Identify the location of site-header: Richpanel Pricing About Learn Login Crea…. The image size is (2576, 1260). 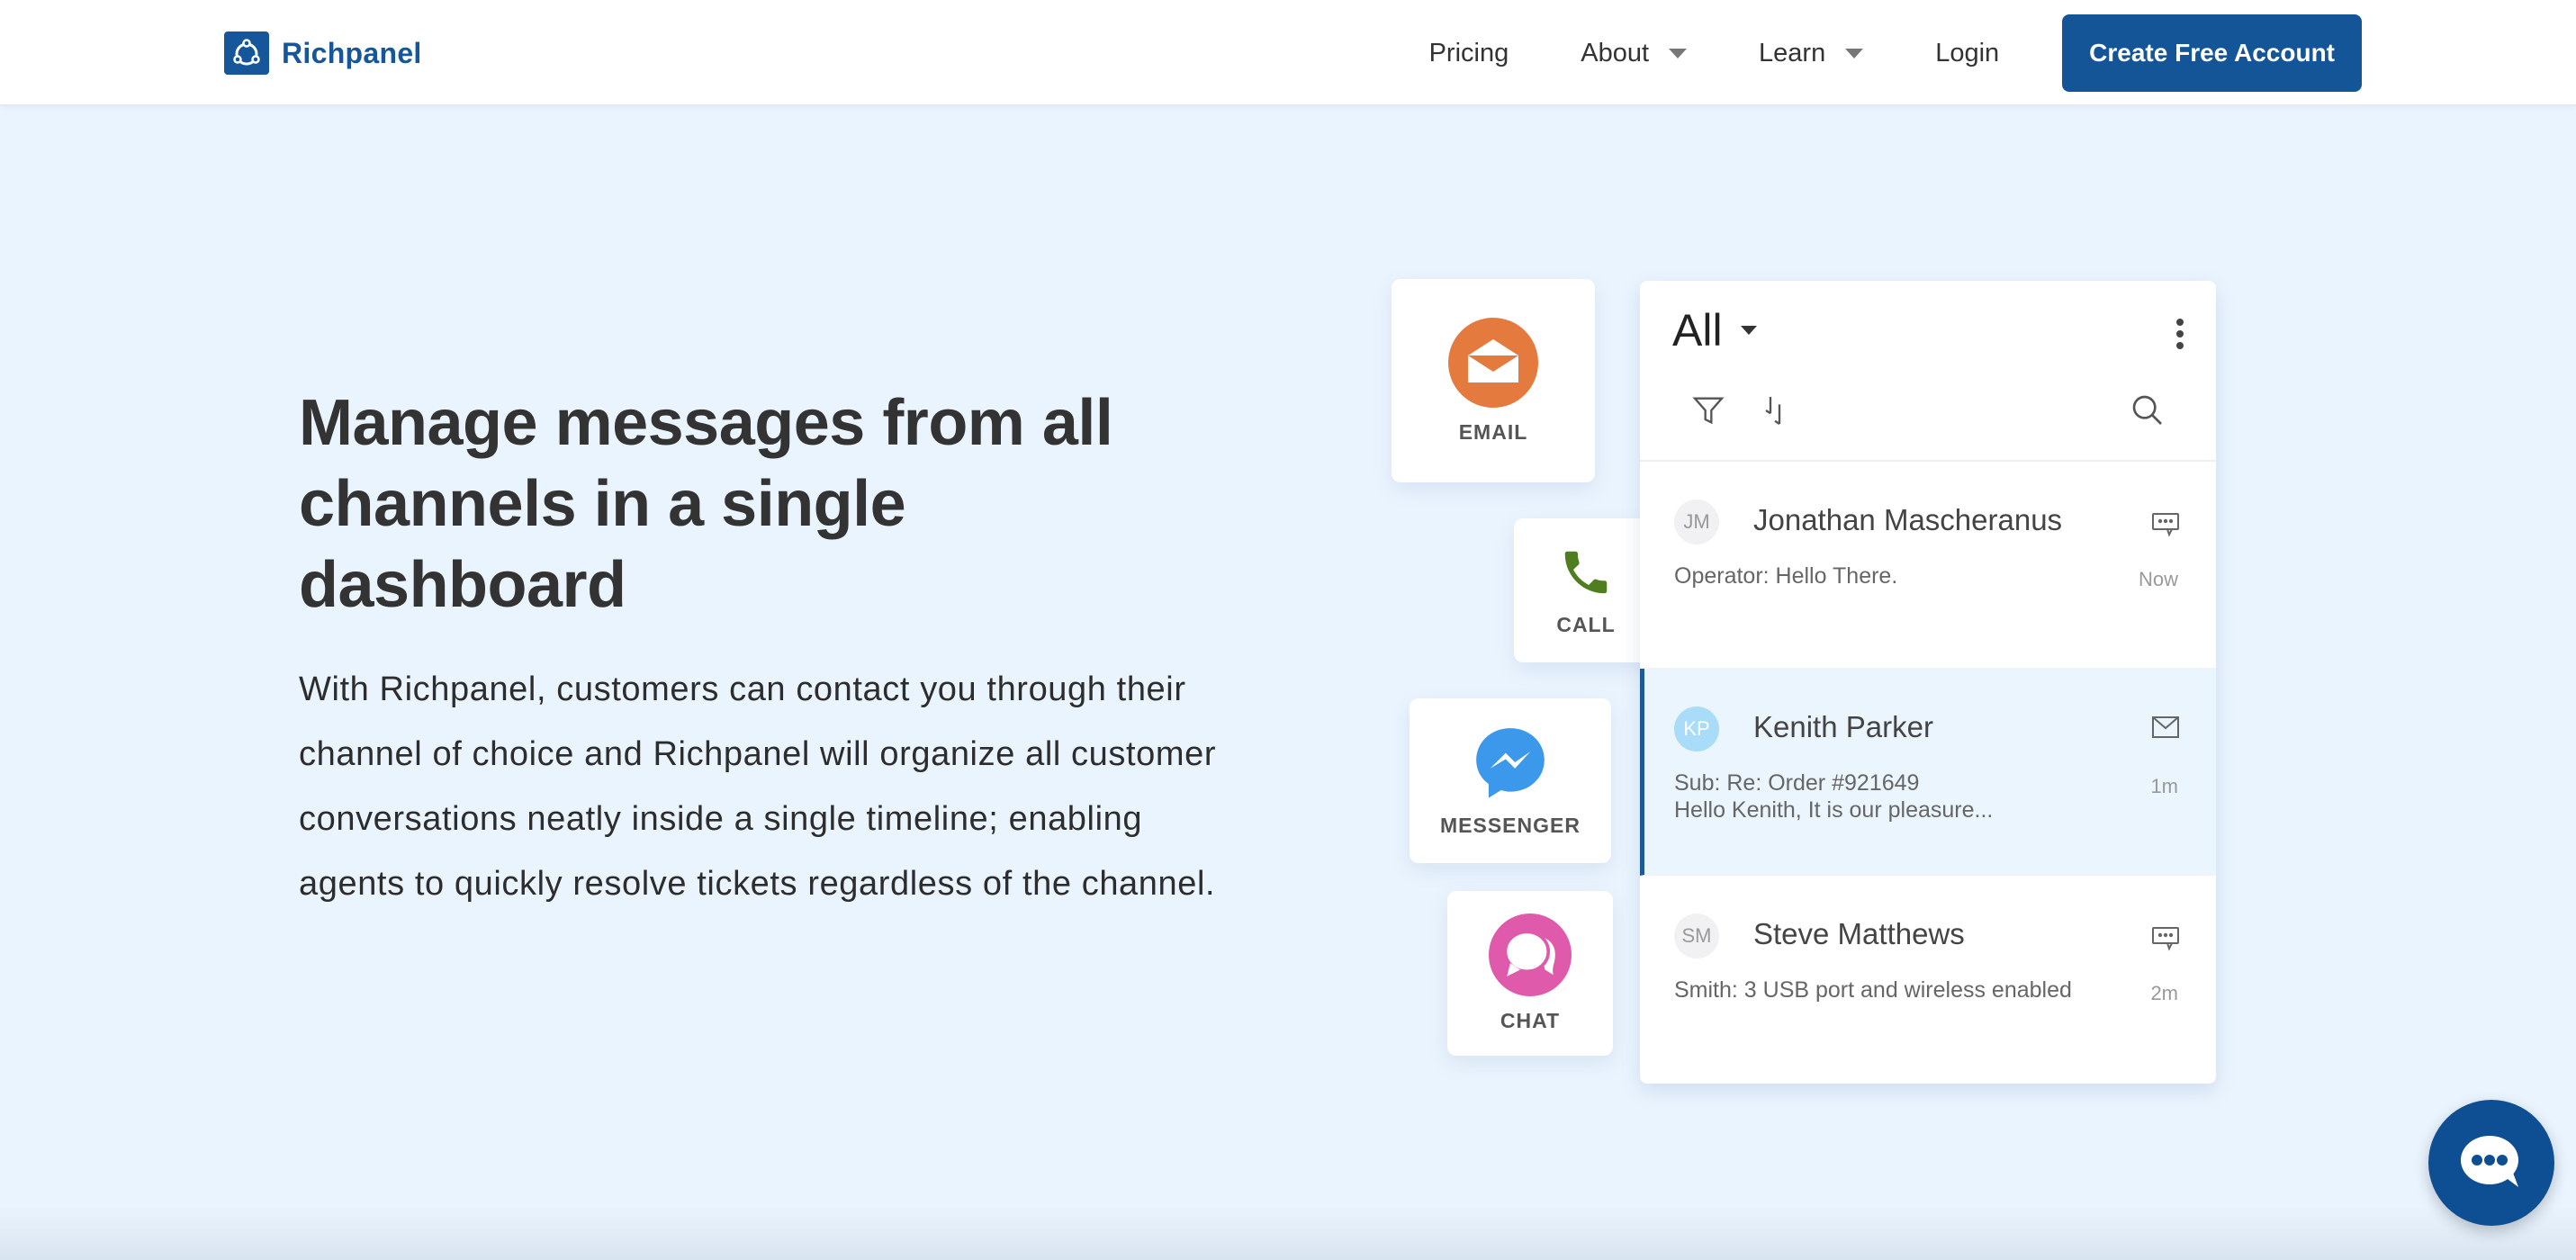
(1288, 53).